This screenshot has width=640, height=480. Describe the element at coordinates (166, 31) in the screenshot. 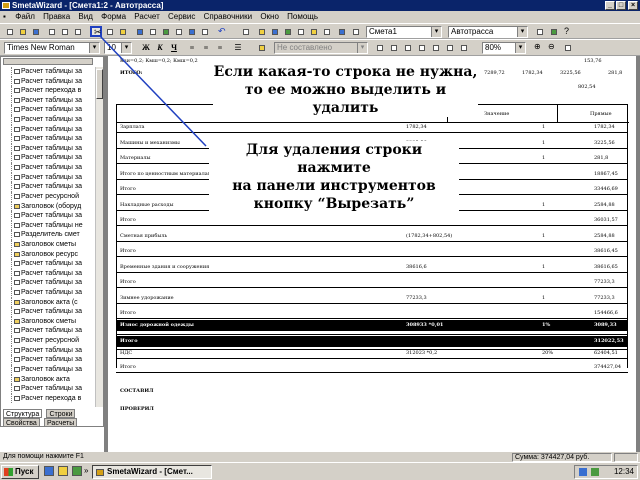

I see `table-icon` at that location.